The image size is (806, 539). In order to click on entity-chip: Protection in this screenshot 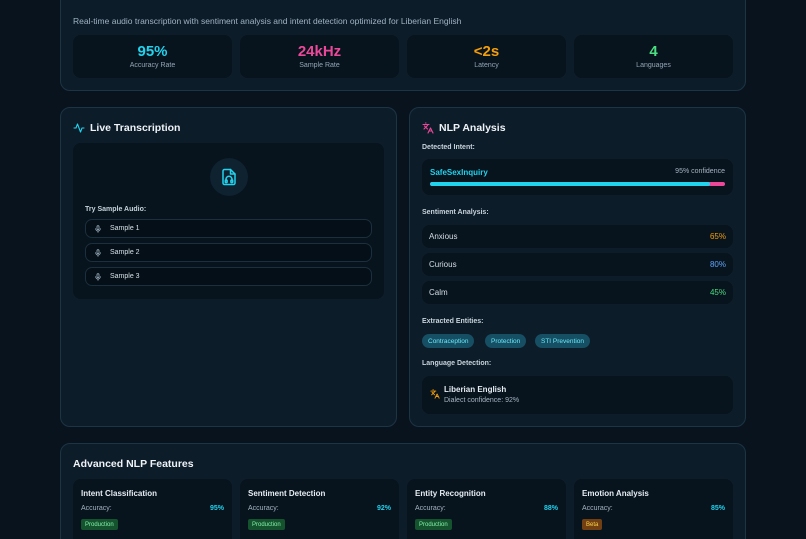, I will do `click(506, 341)`.